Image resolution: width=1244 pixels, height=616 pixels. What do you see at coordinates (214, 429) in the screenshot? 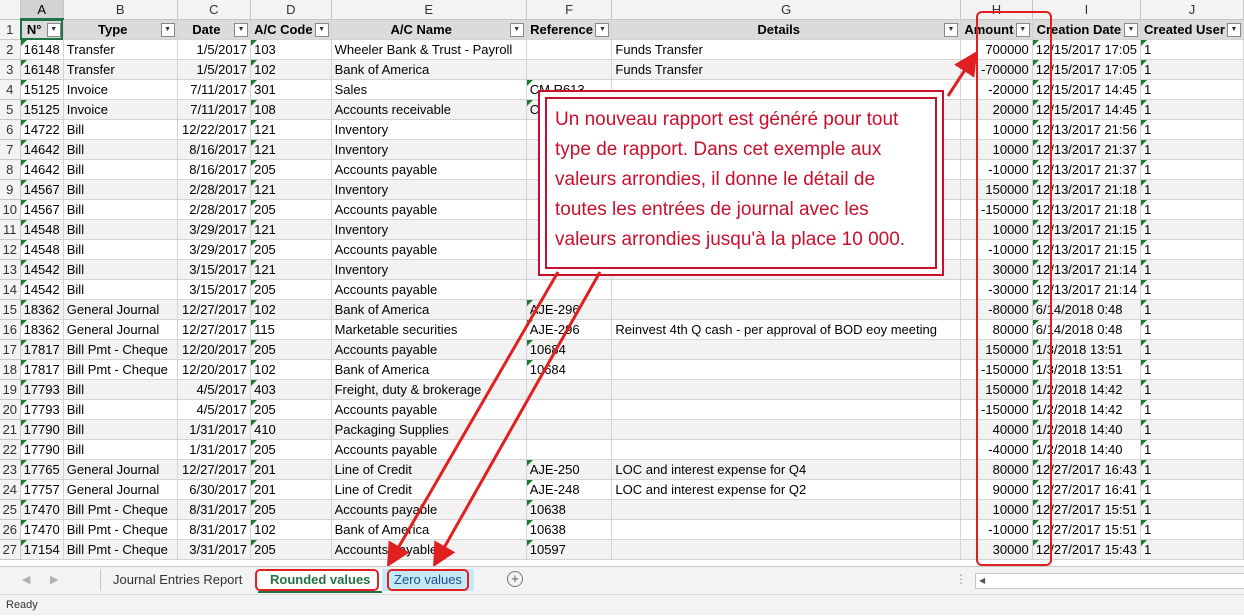
I see `table-cell: 1/31/2017` at bounding box center [214, 429].